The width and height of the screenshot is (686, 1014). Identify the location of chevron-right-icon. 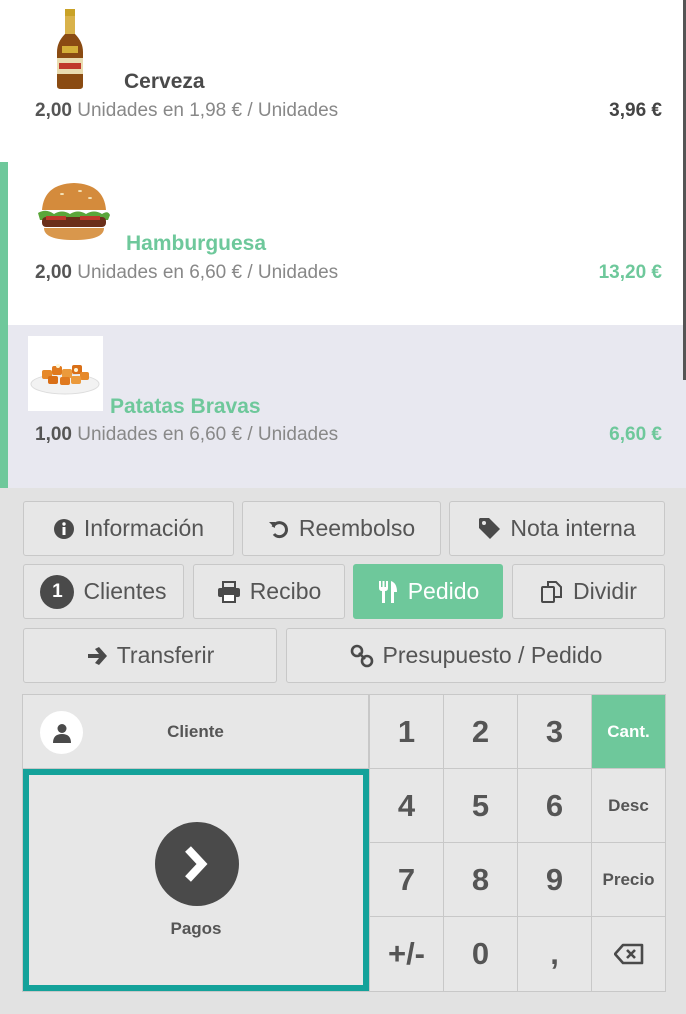
(197, 864).